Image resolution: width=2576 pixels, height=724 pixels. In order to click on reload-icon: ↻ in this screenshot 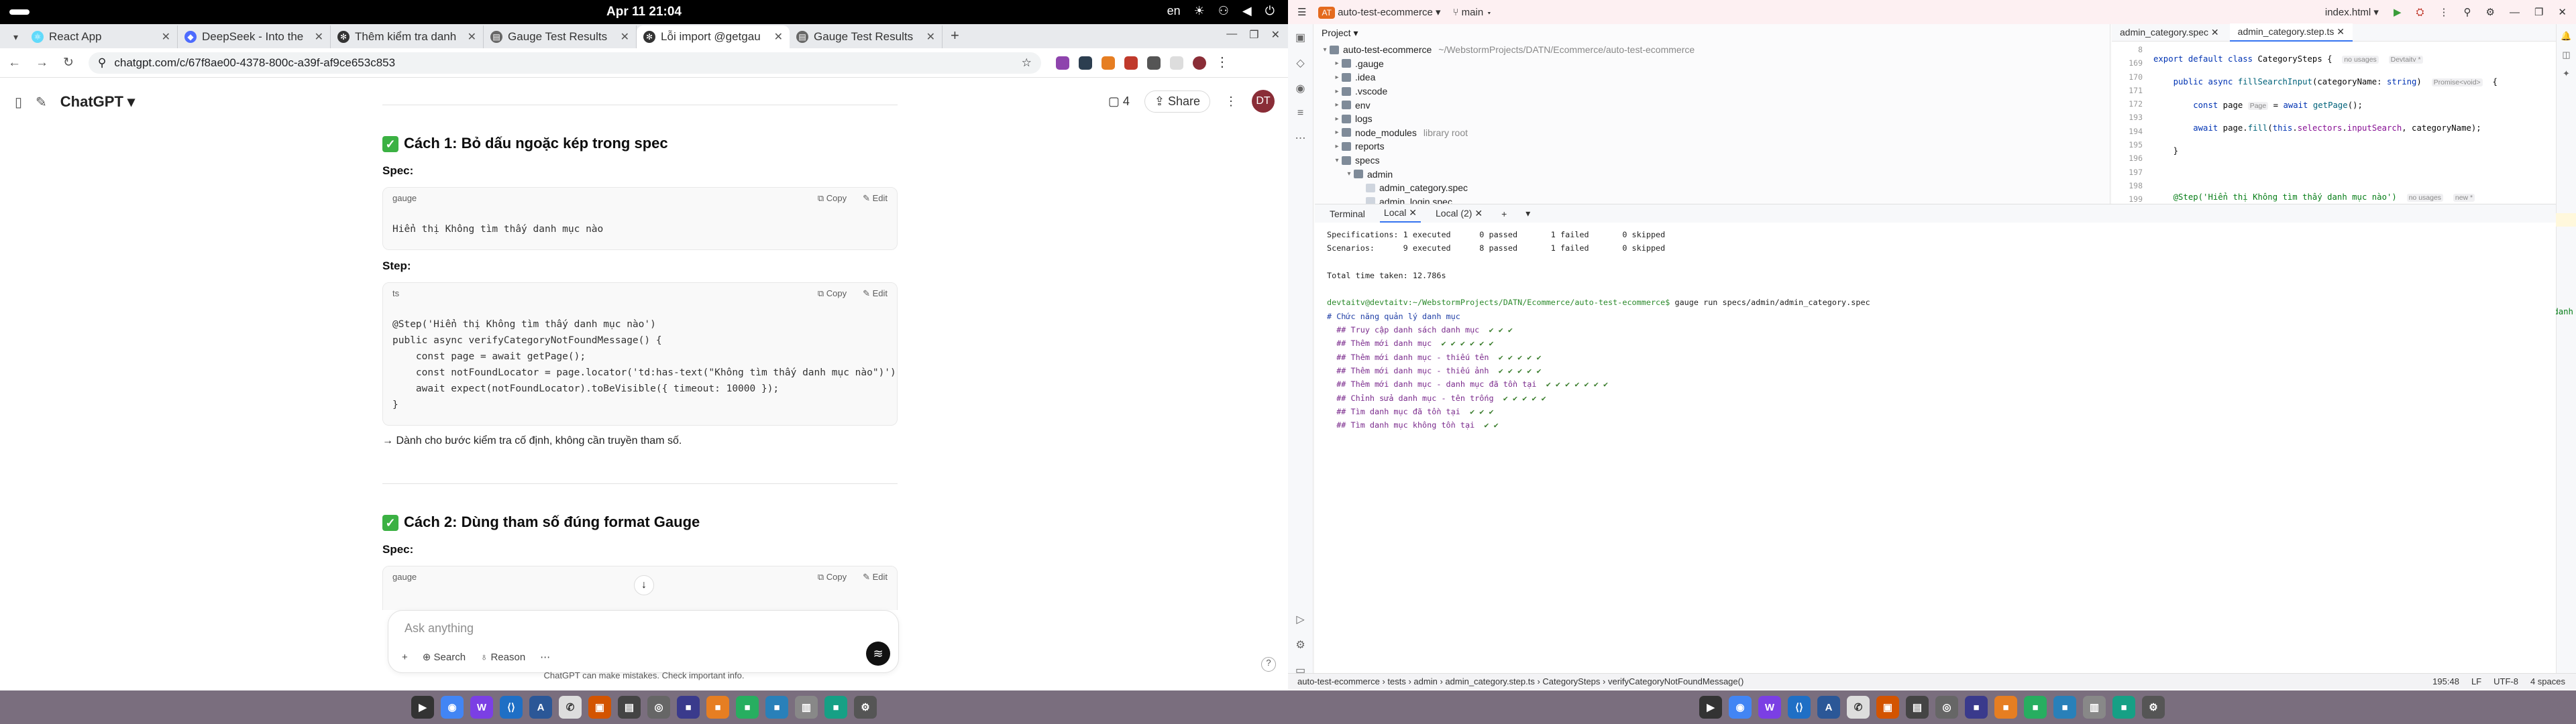, I will do `click(68, 62)`.